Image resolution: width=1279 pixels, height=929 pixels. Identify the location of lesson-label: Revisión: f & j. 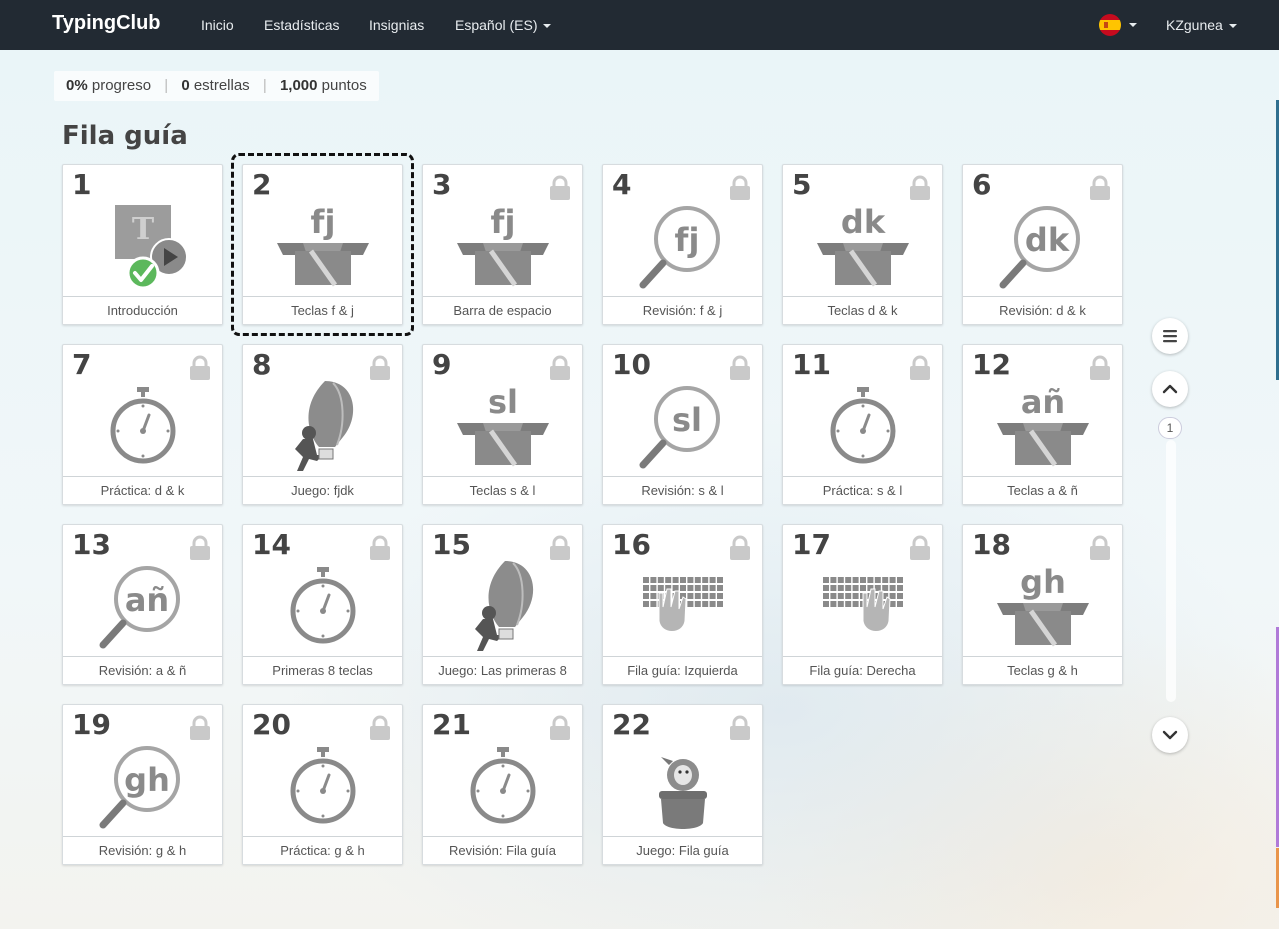
(682, 310).